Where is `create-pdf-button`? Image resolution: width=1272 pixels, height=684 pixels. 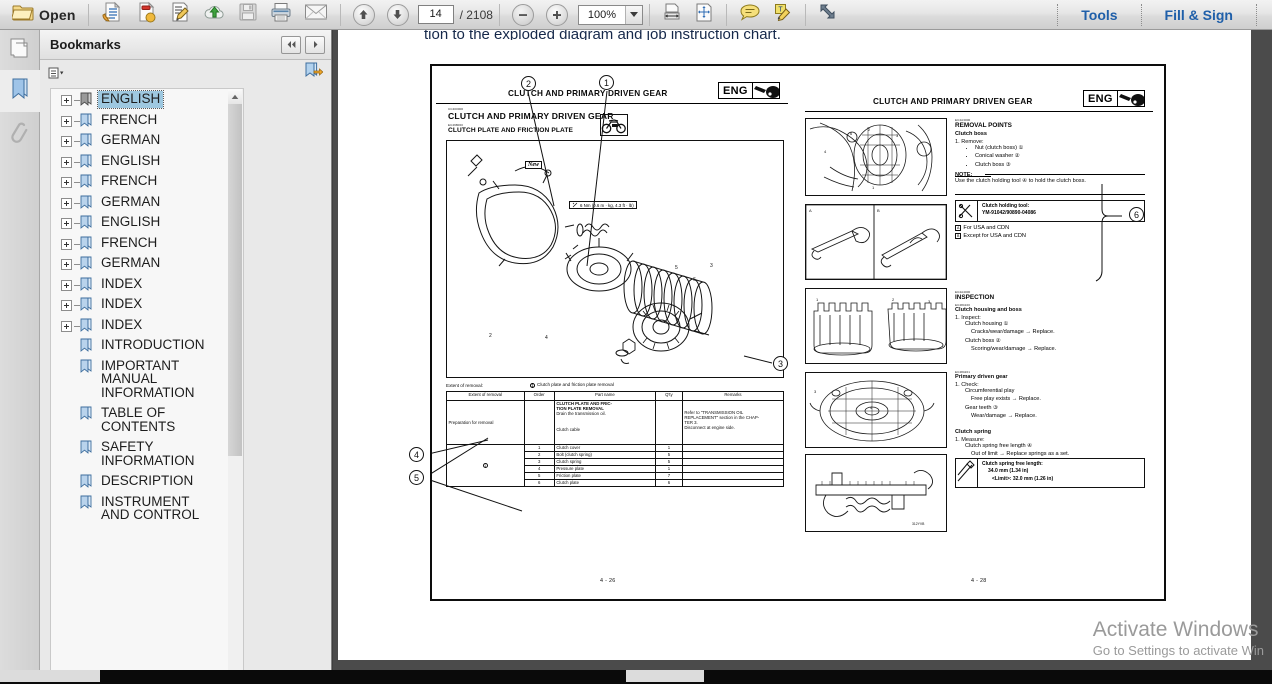 create-pdf-button is located at coordinates (112, 14).